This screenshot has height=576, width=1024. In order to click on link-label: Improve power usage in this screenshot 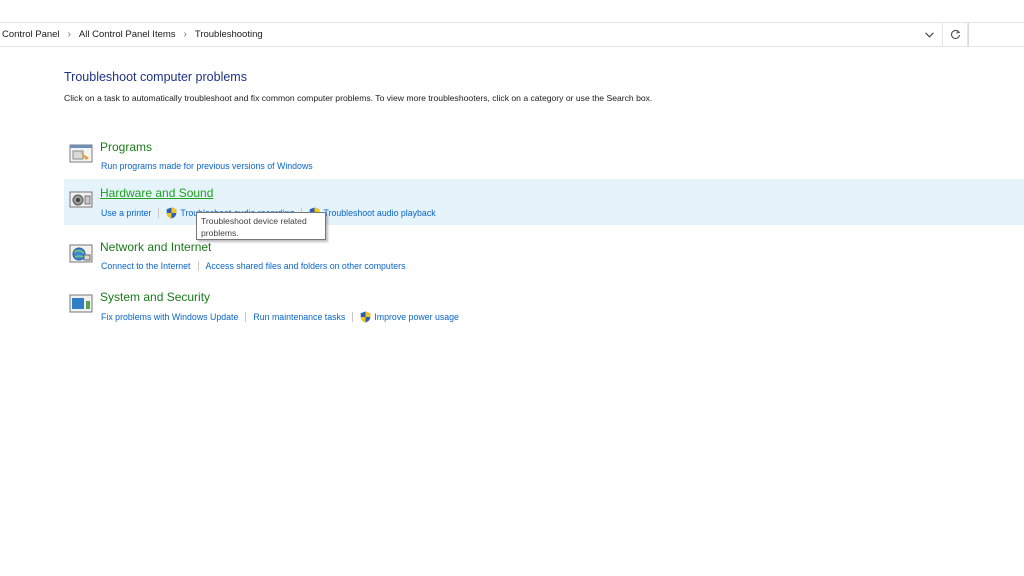, I will do `click(416, 317)`.